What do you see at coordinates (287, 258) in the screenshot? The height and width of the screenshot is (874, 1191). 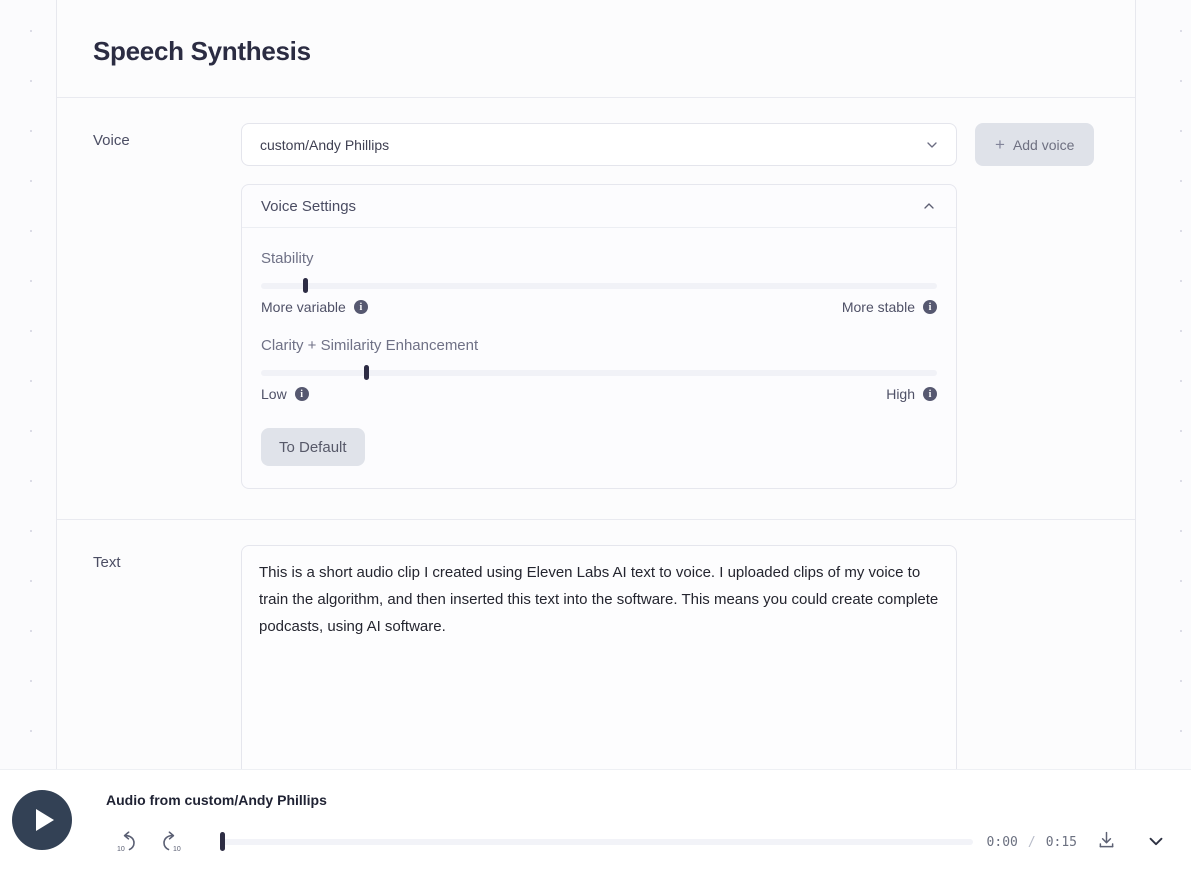 I see `stability-label: Stability` at bounding box center [287, 258].